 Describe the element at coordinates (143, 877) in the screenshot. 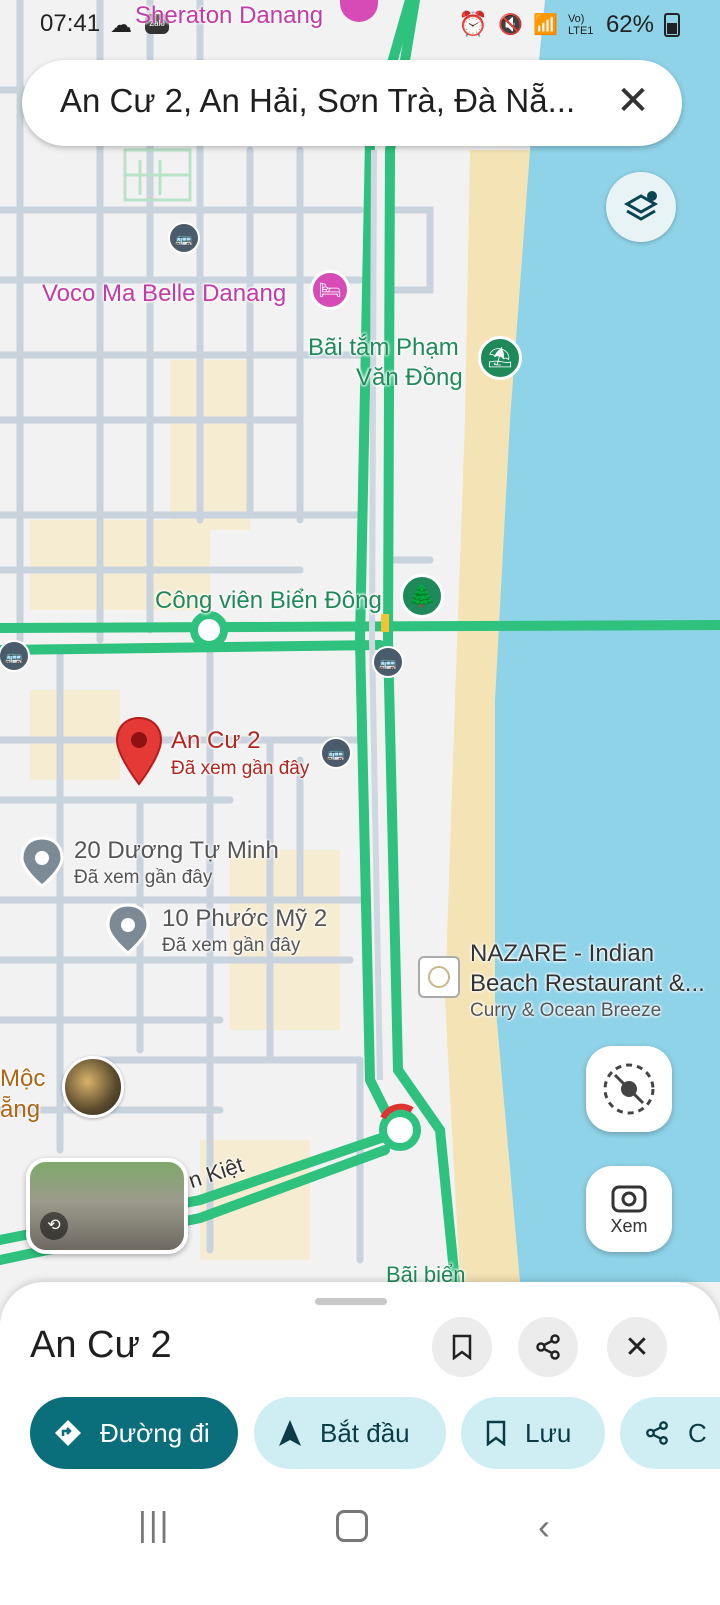

I see `map-label-duong-tu-minh-sub: Đã xem gần đây` at that location.